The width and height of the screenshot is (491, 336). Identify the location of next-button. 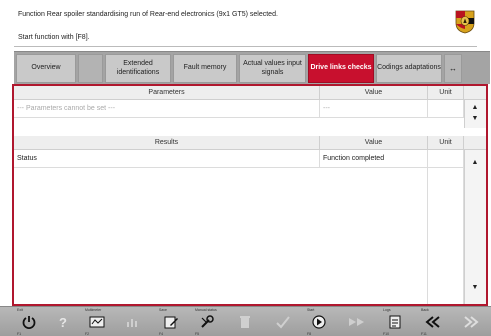
(471, 322).